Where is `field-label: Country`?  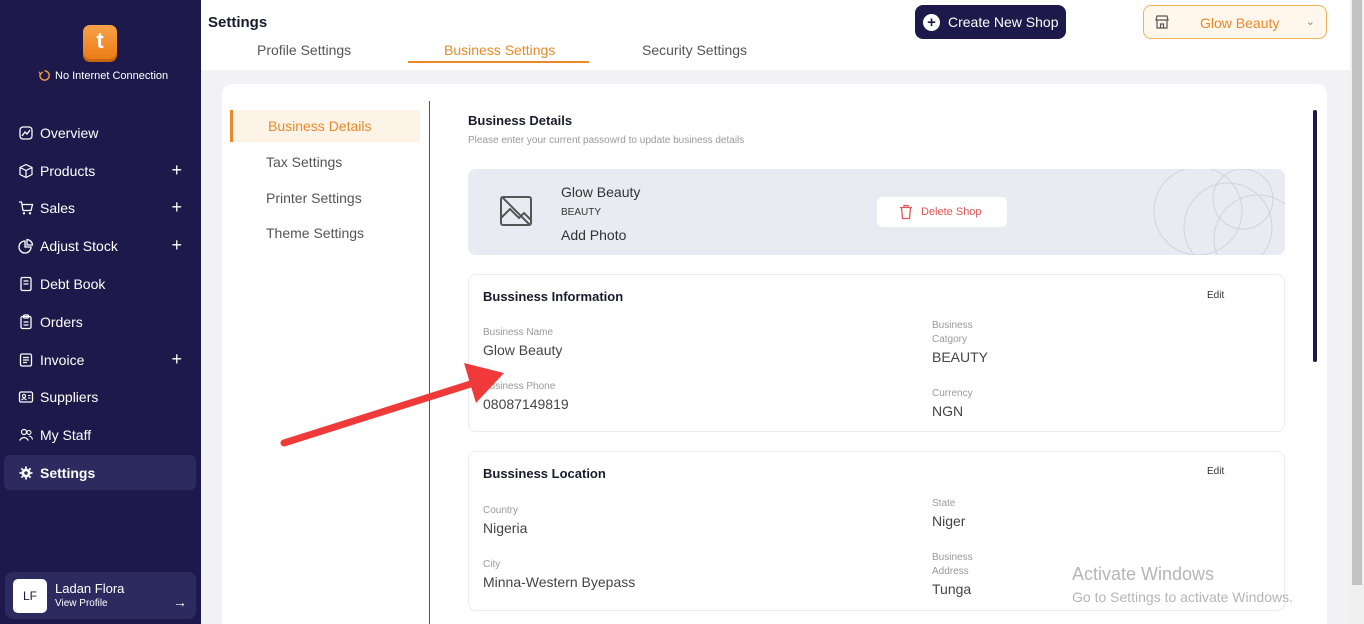 field-label: Country is located at coordinates (501, 510).